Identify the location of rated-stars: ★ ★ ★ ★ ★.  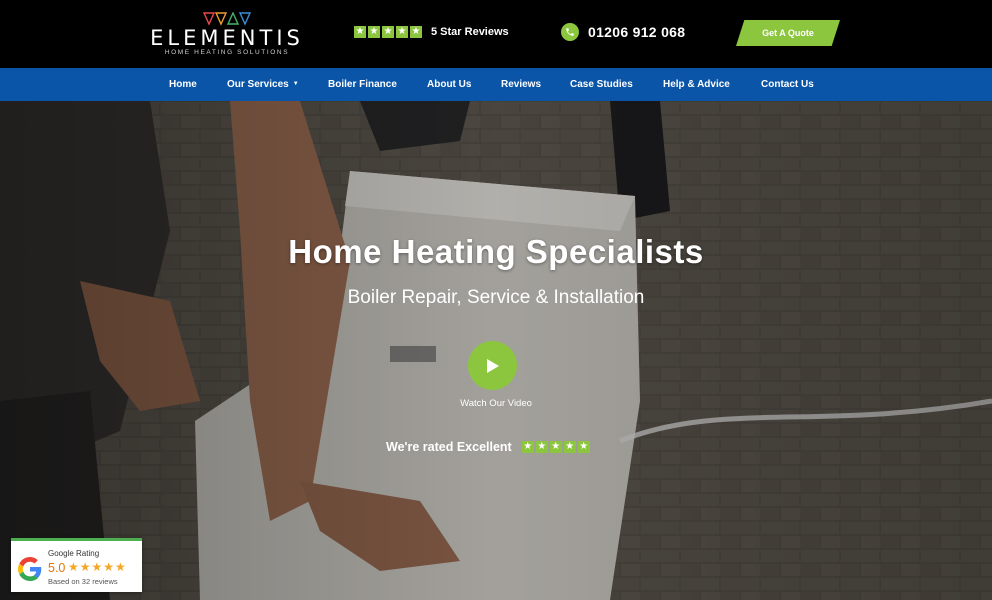
(555, 447).